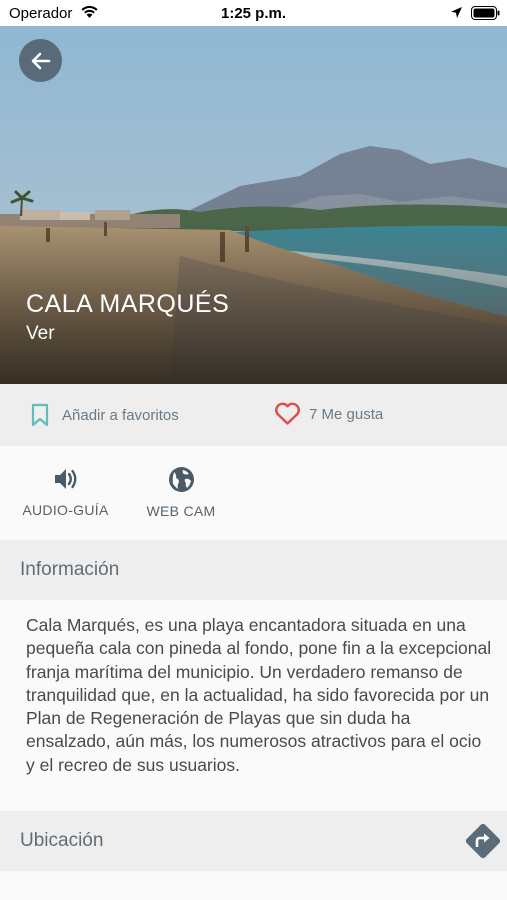 The height and width of the screenshot is (900, 507). I want to click on likes-count-label: 7 Me gusta, so click(346, 414).